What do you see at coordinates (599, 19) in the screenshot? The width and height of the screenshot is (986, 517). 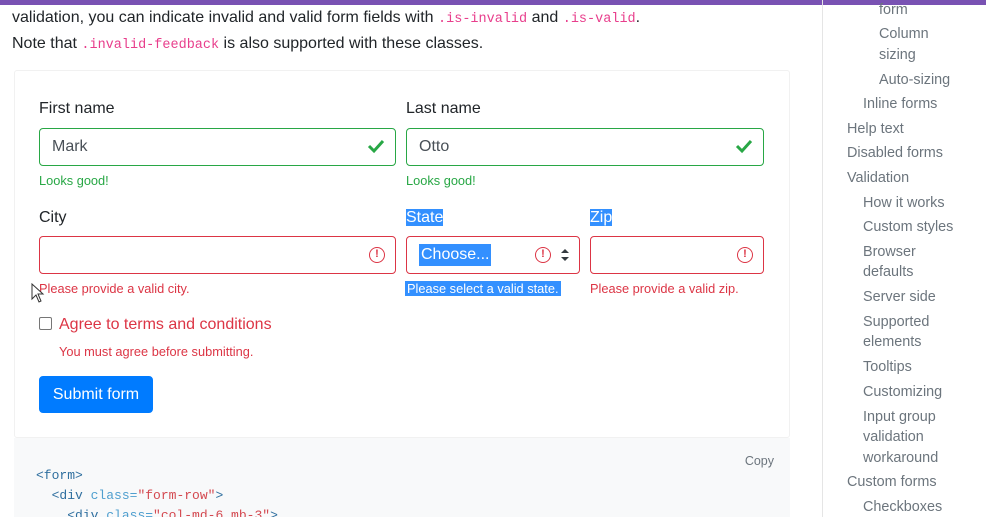 I see `inline-code: .is-valid` at bounding box center [599, 19].